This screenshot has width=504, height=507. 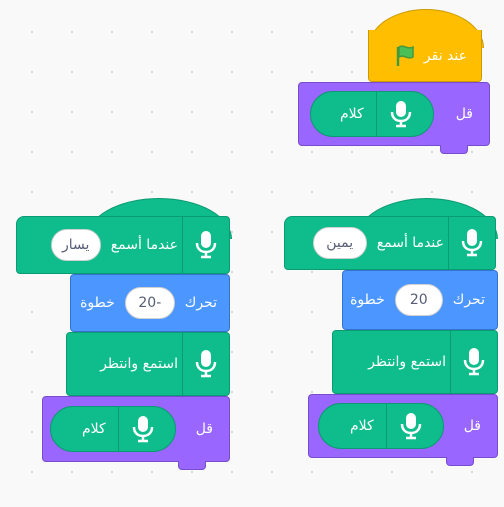 I want to click on hat-label: عند نقر, so click(x=445, y=55).